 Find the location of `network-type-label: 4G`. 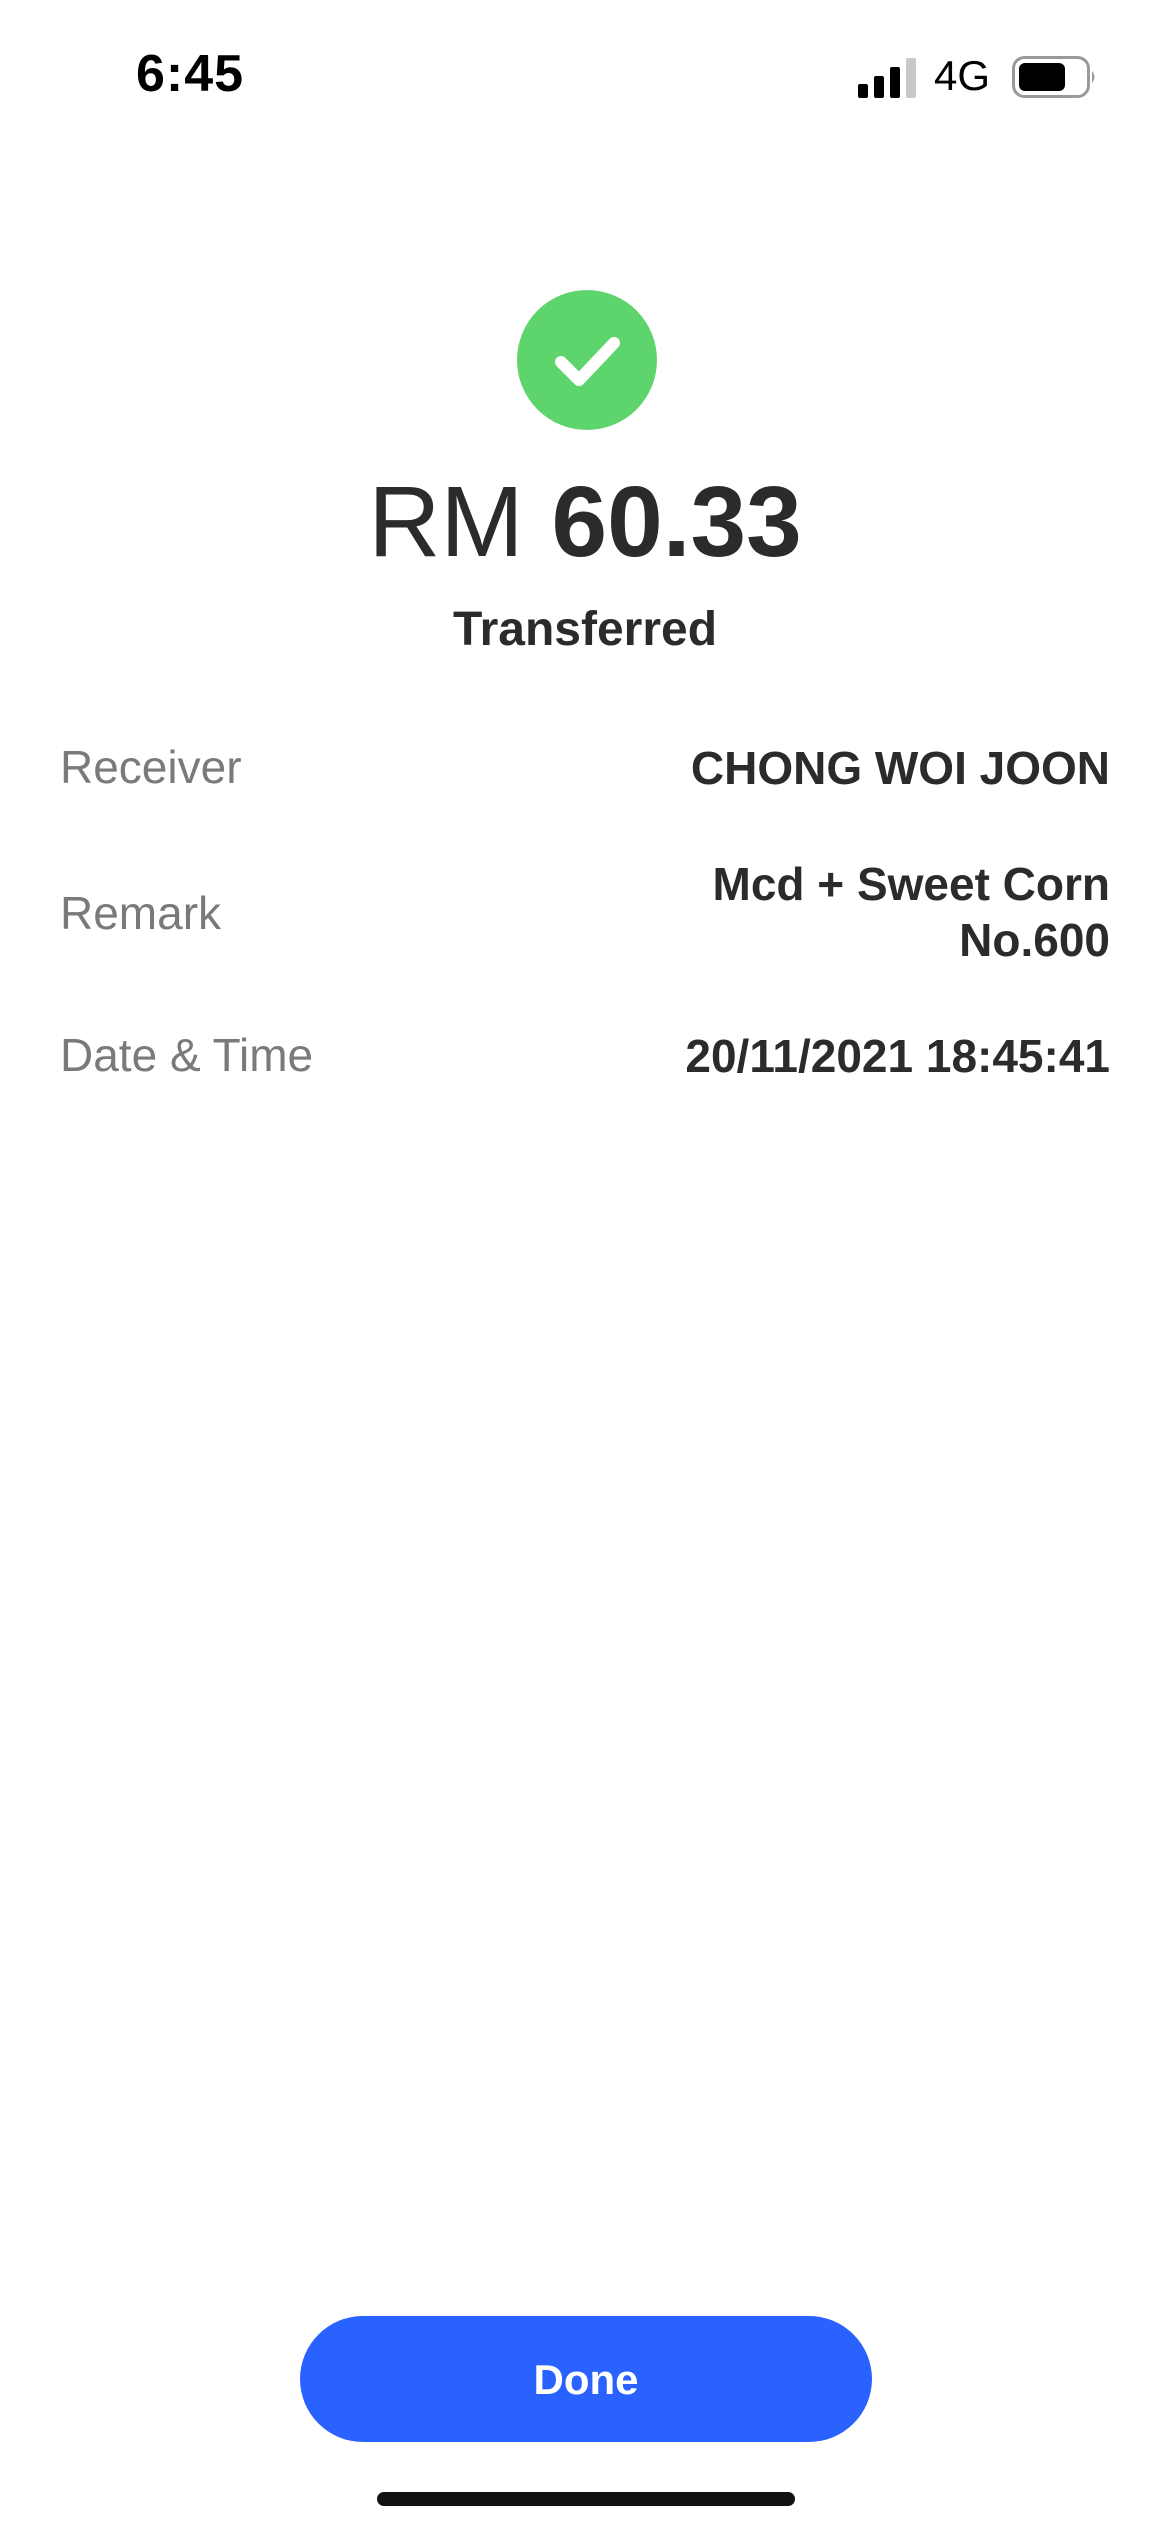

network-type-label: 4G is located at coordinates (962, 75).